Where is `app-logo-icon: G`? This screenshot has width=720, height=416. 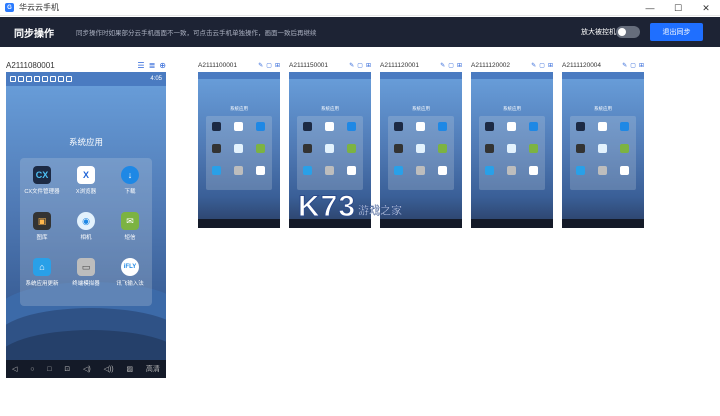
app-logo-icon: G is located at coordinates (9, 7).